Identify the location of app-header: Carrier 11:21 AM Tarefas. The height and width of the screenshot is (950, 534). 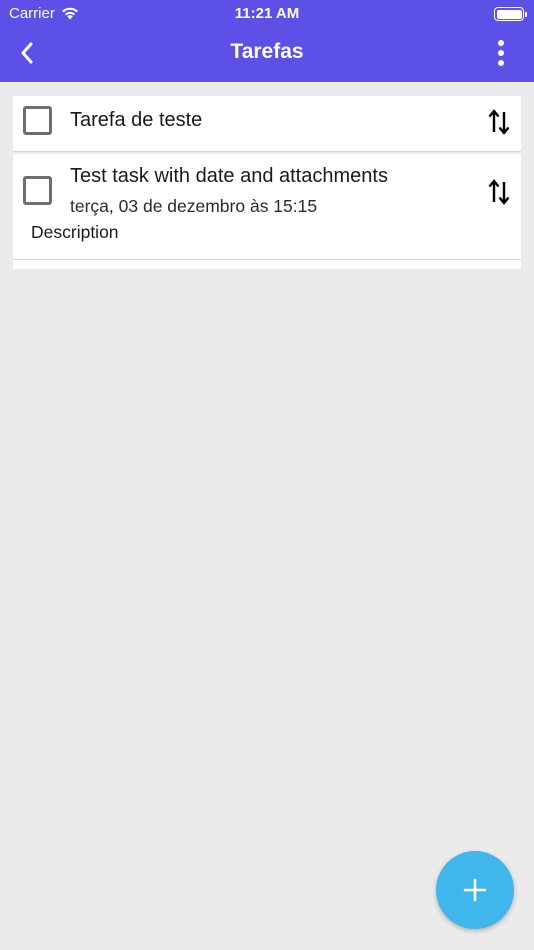
(267, 41).